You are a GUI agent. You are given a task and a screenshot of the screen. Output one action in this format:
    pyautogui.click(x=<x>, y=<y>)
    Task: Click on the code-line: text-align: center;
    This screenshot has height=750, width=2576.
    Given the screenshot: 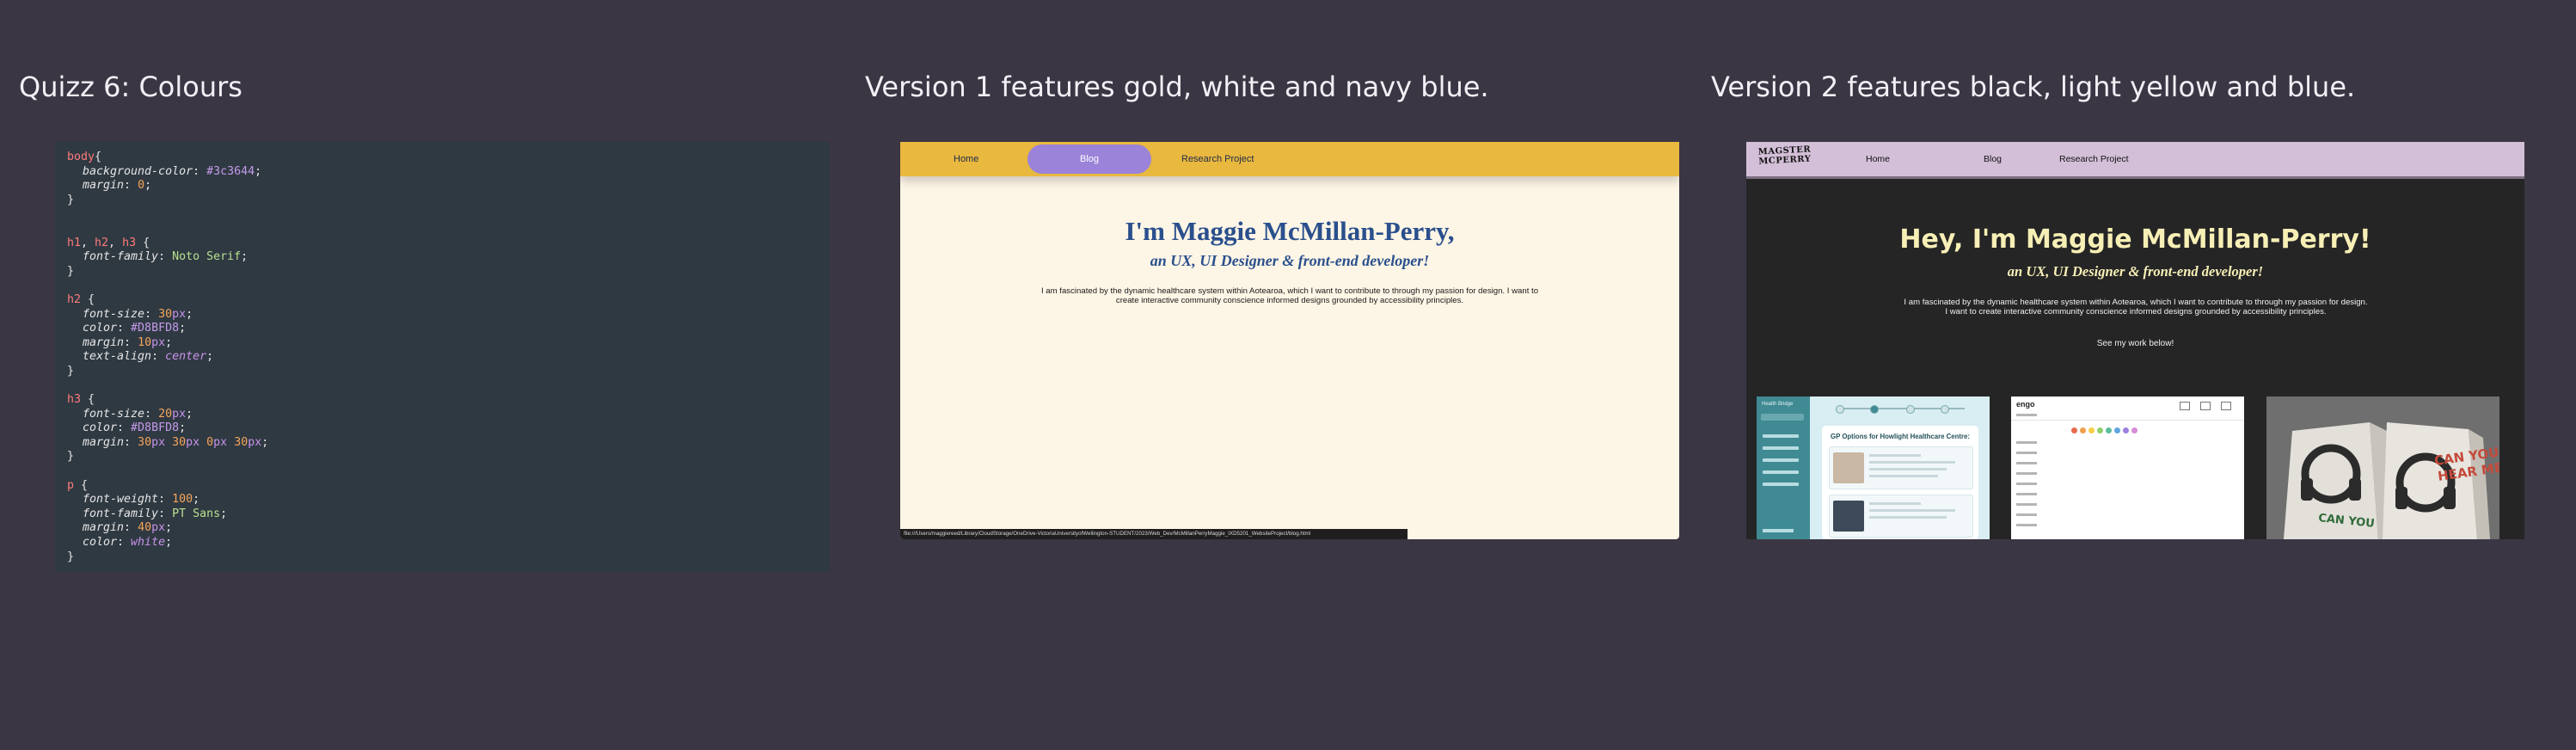 What is the action you would take?
    pyautogui.click(x=148, y=357)
    